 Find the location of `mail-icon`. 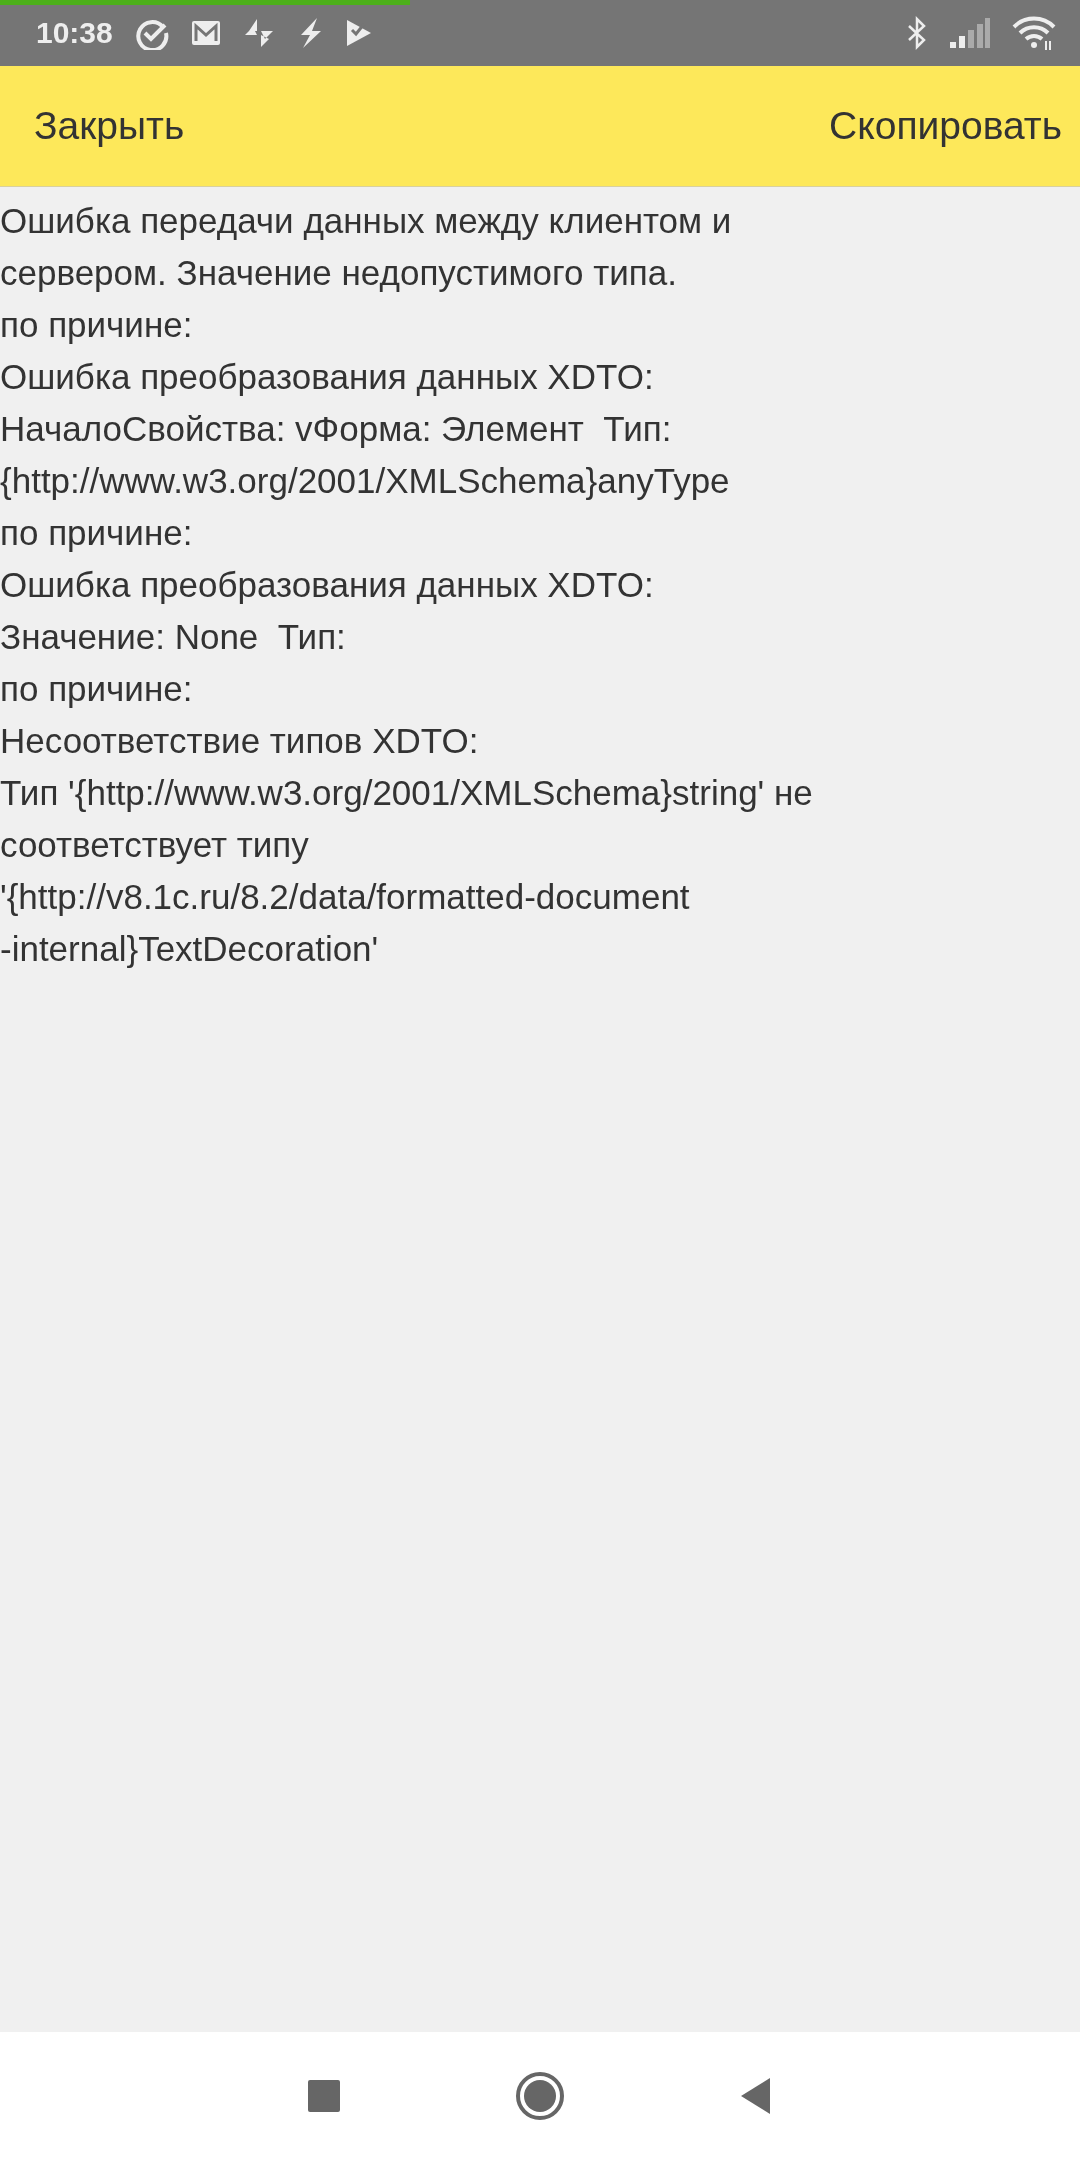

mail-icon is located at coordinates (205, 33).